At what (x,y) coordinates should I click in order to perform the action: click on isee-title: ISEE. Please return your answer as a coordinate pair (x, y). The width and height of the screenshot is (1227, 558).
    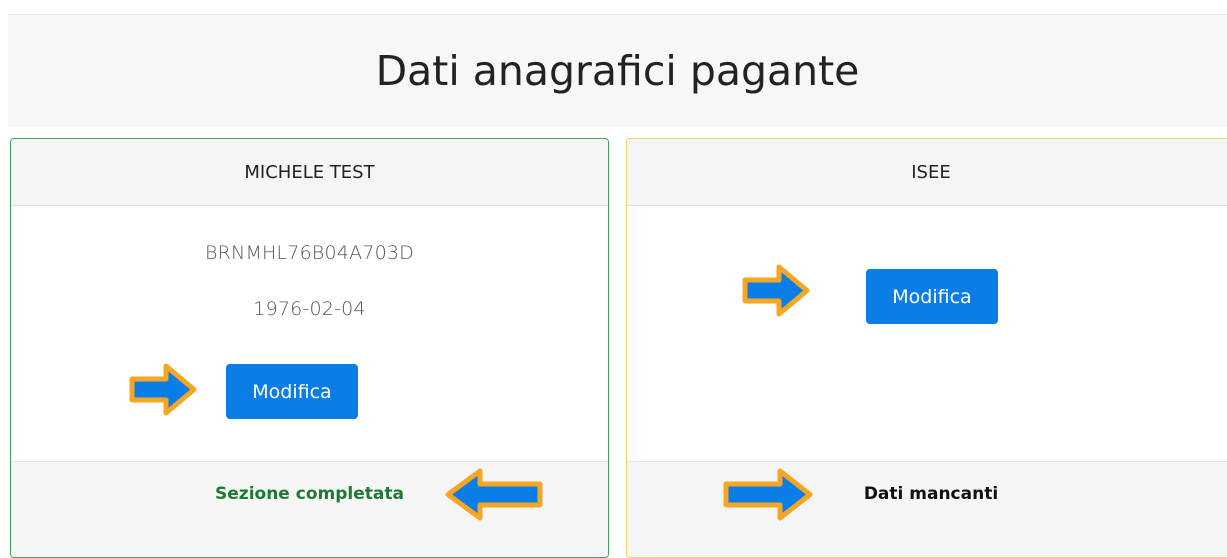
    Looking at the image, I should click on (931, 172).